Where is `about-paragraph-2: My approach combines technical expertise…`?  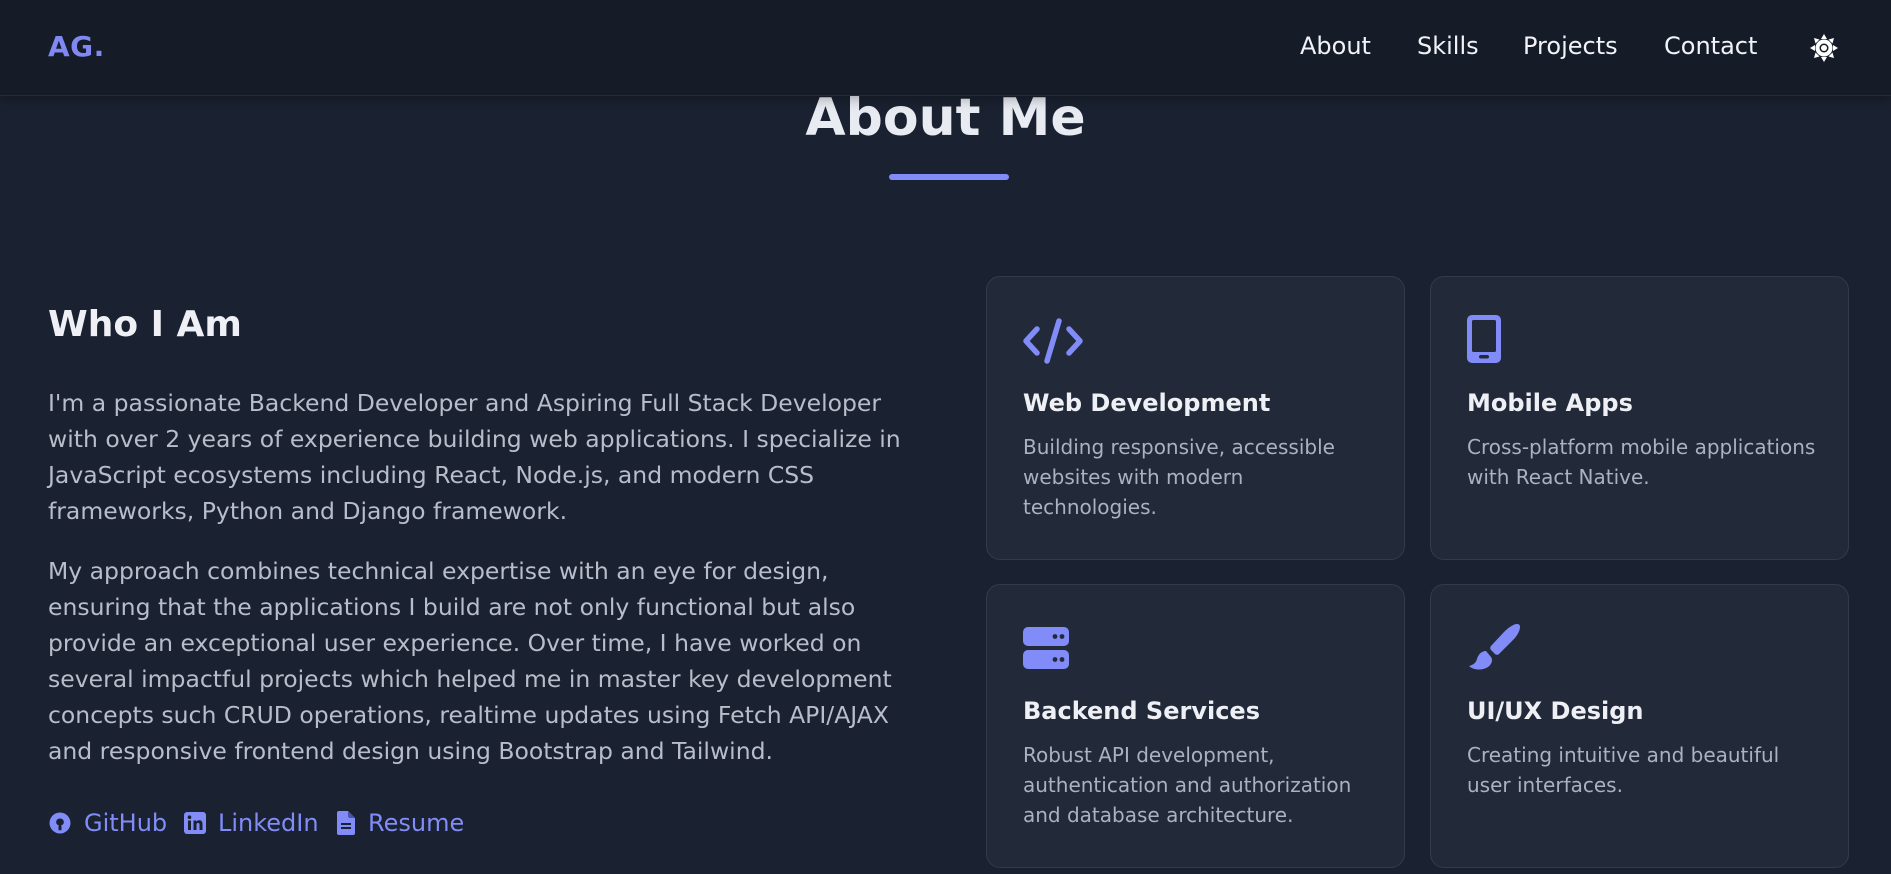
about-paragraph-2: My approach combines technical expertise… is located at coordinates (470, 661).